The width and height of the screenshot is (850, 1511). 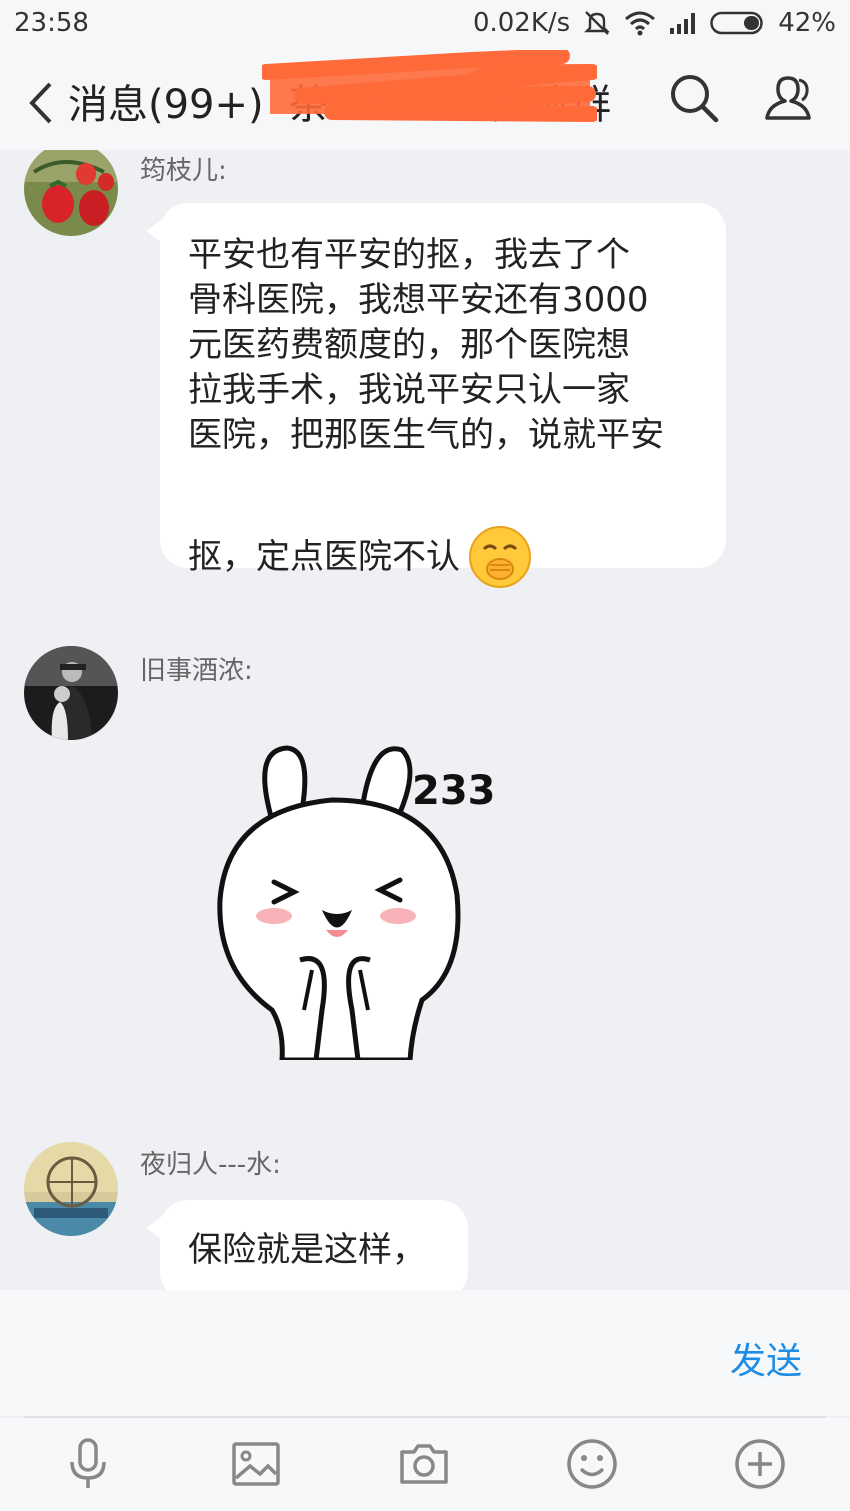 What do you see at coordinates (307, 1250) in the screenshot?
I see `message-text: 保险就是这样，` at bounding box center [307, 1250].